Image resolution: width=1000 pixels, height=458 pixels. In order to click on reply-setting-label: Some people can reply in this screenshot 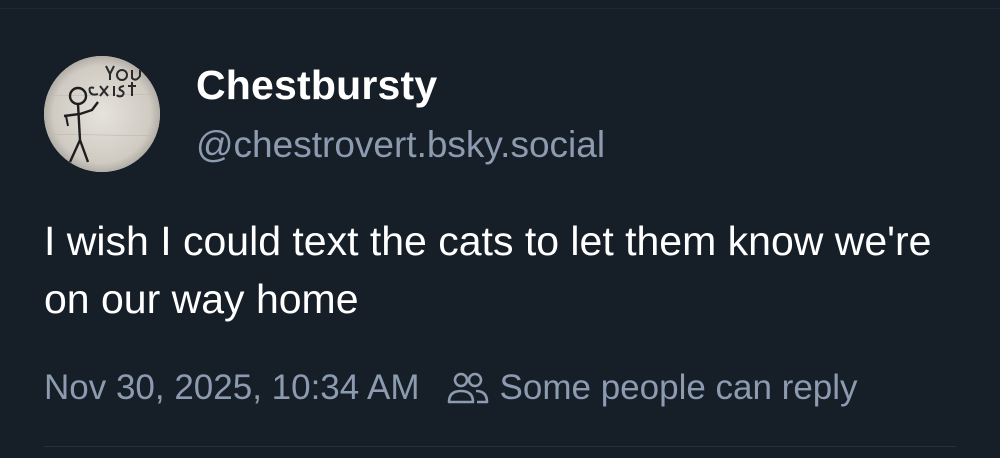, I will do `click(678, 387)`.